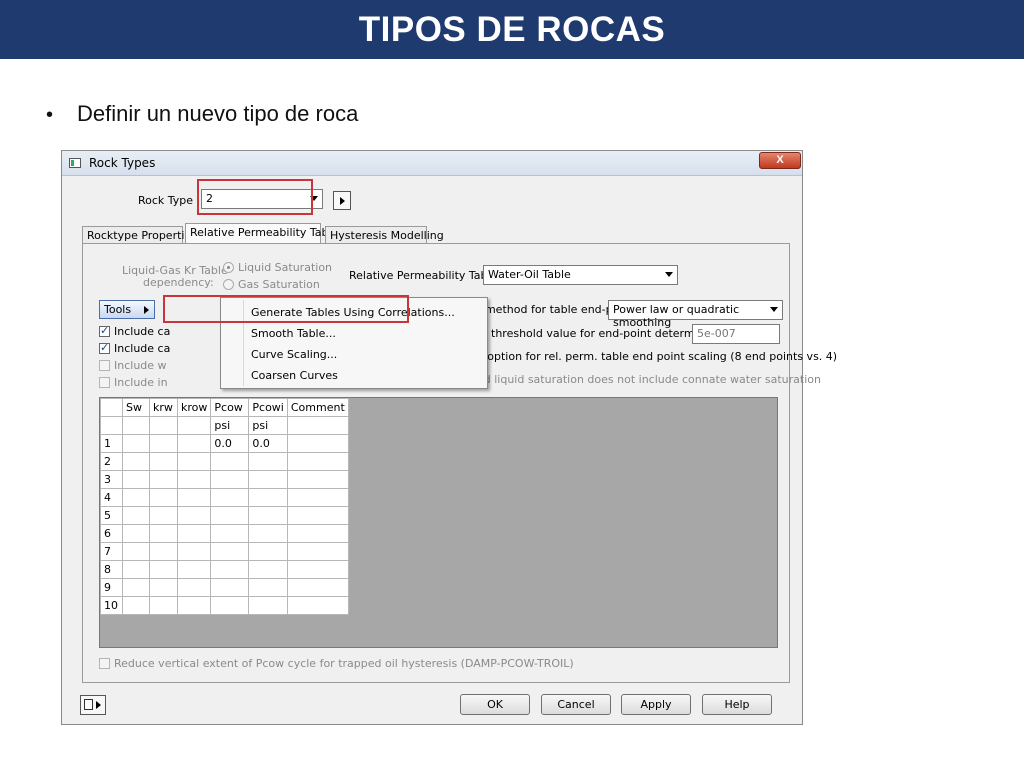 This screenshot has width=1024, height=768. Describe the element at coordinates (228, 267) in the screenshot. I see `liquid-saturation-radio` at that location.